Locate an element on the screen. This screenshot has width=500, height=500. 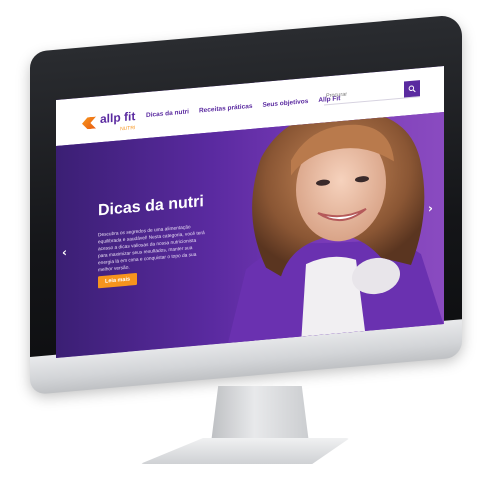
read-more-button: Leia mais is located at coordinates (118, 280).